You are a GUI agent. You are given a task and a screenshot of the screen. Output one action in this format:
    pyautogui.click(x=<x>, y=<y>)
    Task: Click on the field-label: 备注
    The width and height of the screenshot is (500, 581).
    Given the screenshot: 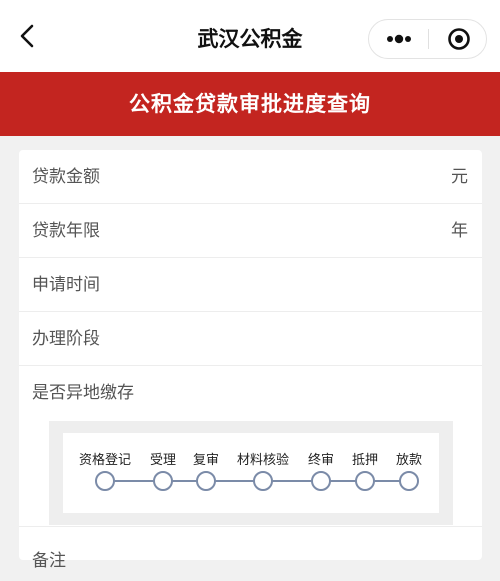 What is the action you would take?
    pyautogui.click(x=49, y=561)
    